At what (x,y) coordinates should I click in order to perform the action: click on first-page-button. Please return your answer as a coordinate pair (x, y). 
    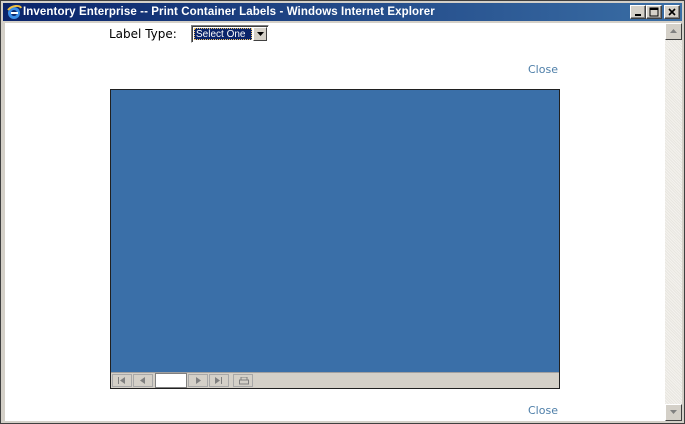
    Looking at the image, I should click on (122, 380).